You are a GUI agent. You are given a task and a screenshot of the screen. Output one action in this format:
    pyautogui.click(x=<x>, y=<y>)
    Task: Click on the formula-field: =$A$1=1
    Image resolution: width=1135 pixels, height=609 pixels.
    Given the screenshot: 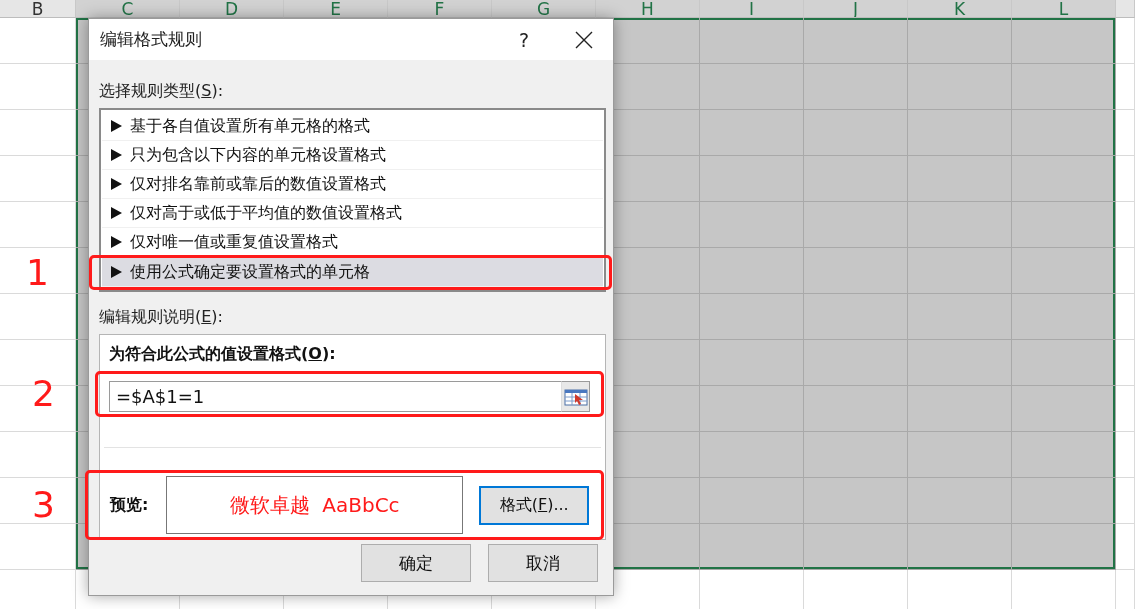 What is the action you would take?
    pyautogui.click(x=335, y=396)
    